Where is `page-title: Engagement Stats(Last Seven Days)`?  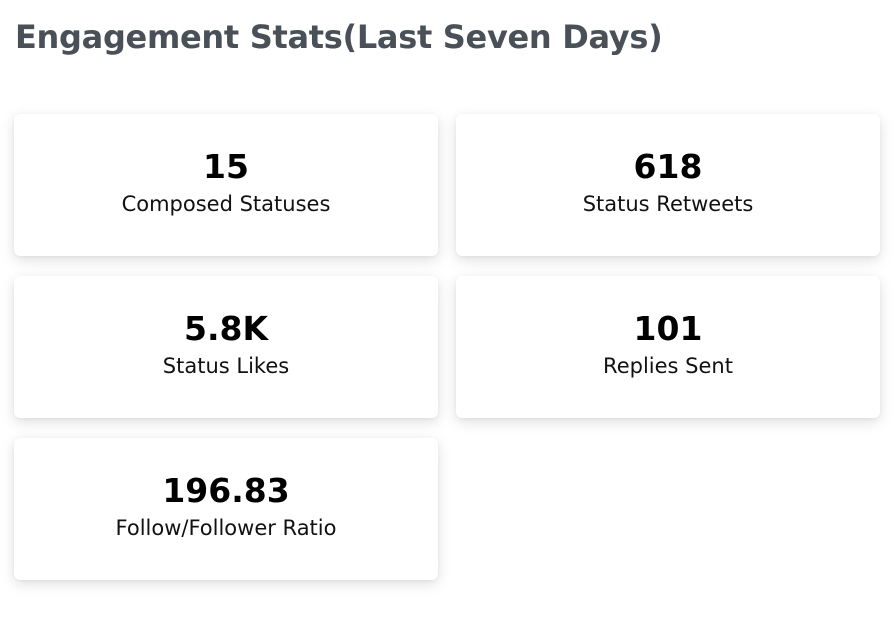 page-title: Engagement Stats(Last Seven Days) is located at coordinates (339, 37).